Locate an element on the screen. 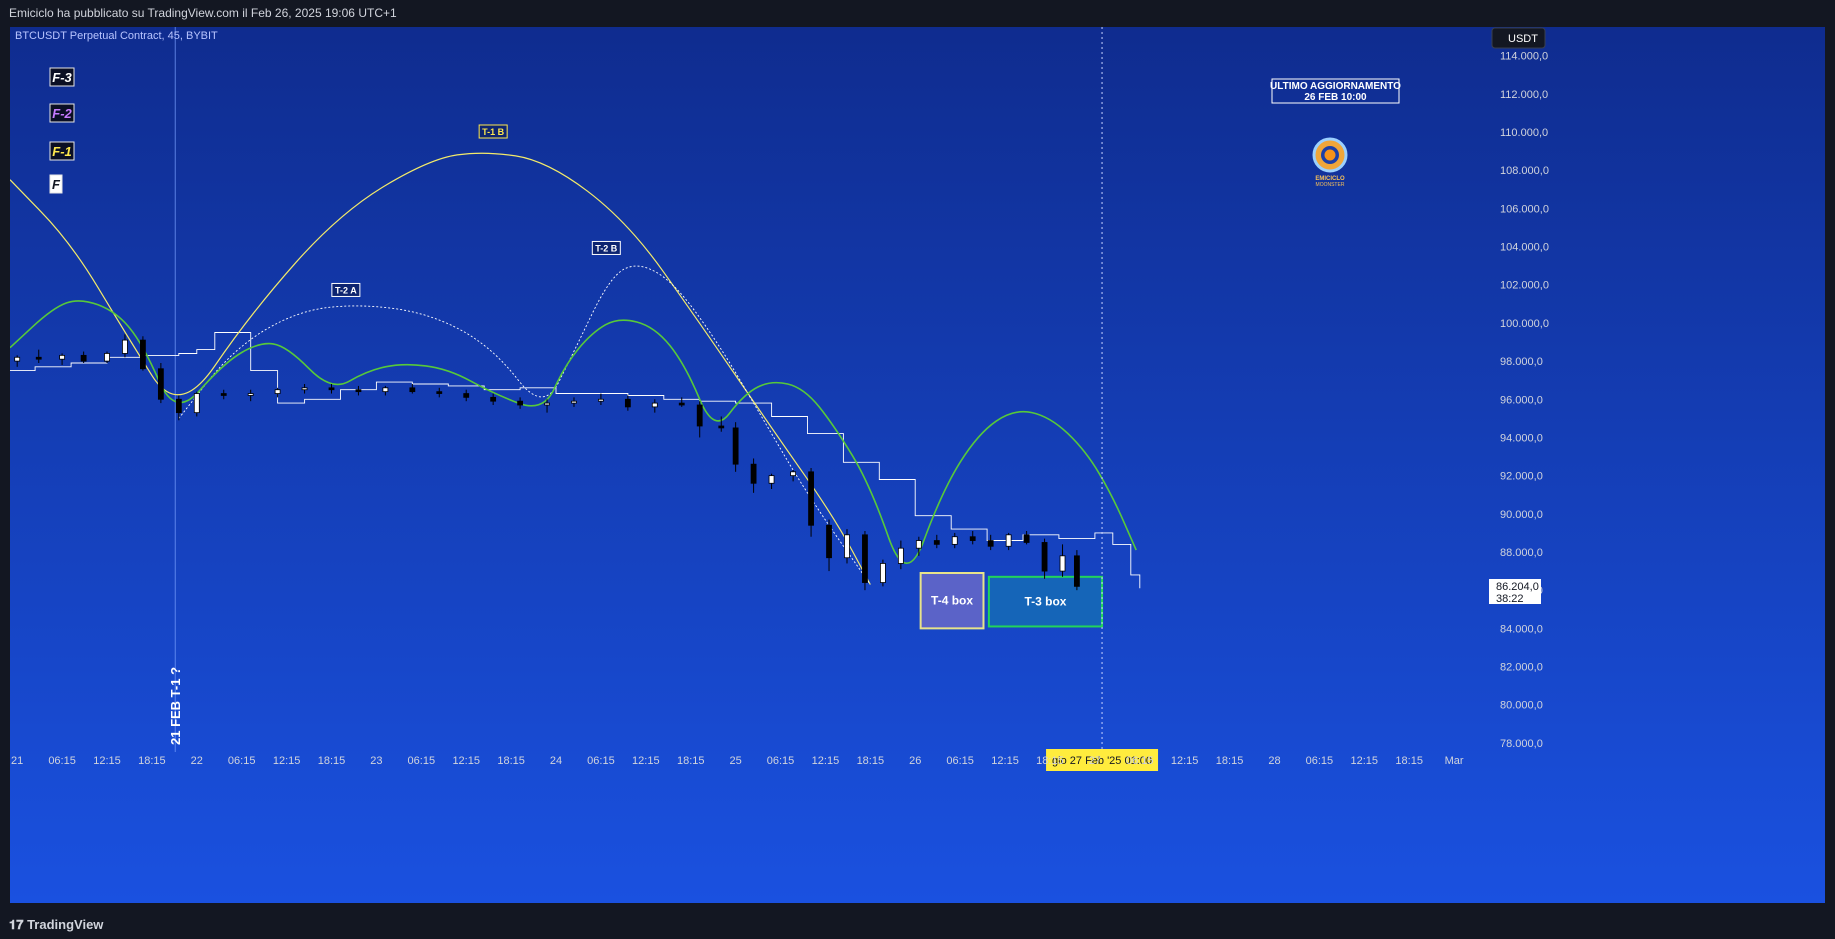 The width and height of the screenshot is (1835, 939). y-tick-label: 114.000,0 is located at coordinates (1524, 57).